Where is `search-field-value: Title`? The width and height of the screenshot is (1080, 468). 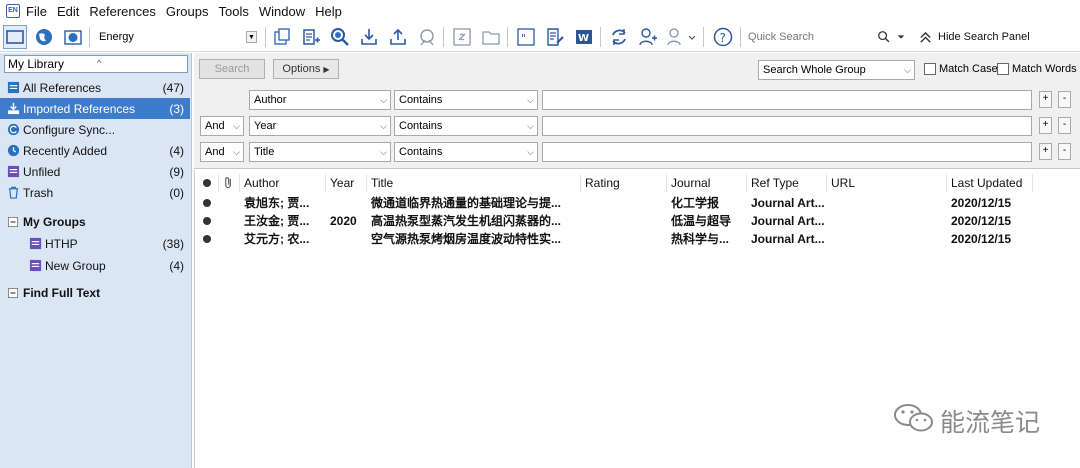
search-field-value: Title is located at coordinates (264, 152).